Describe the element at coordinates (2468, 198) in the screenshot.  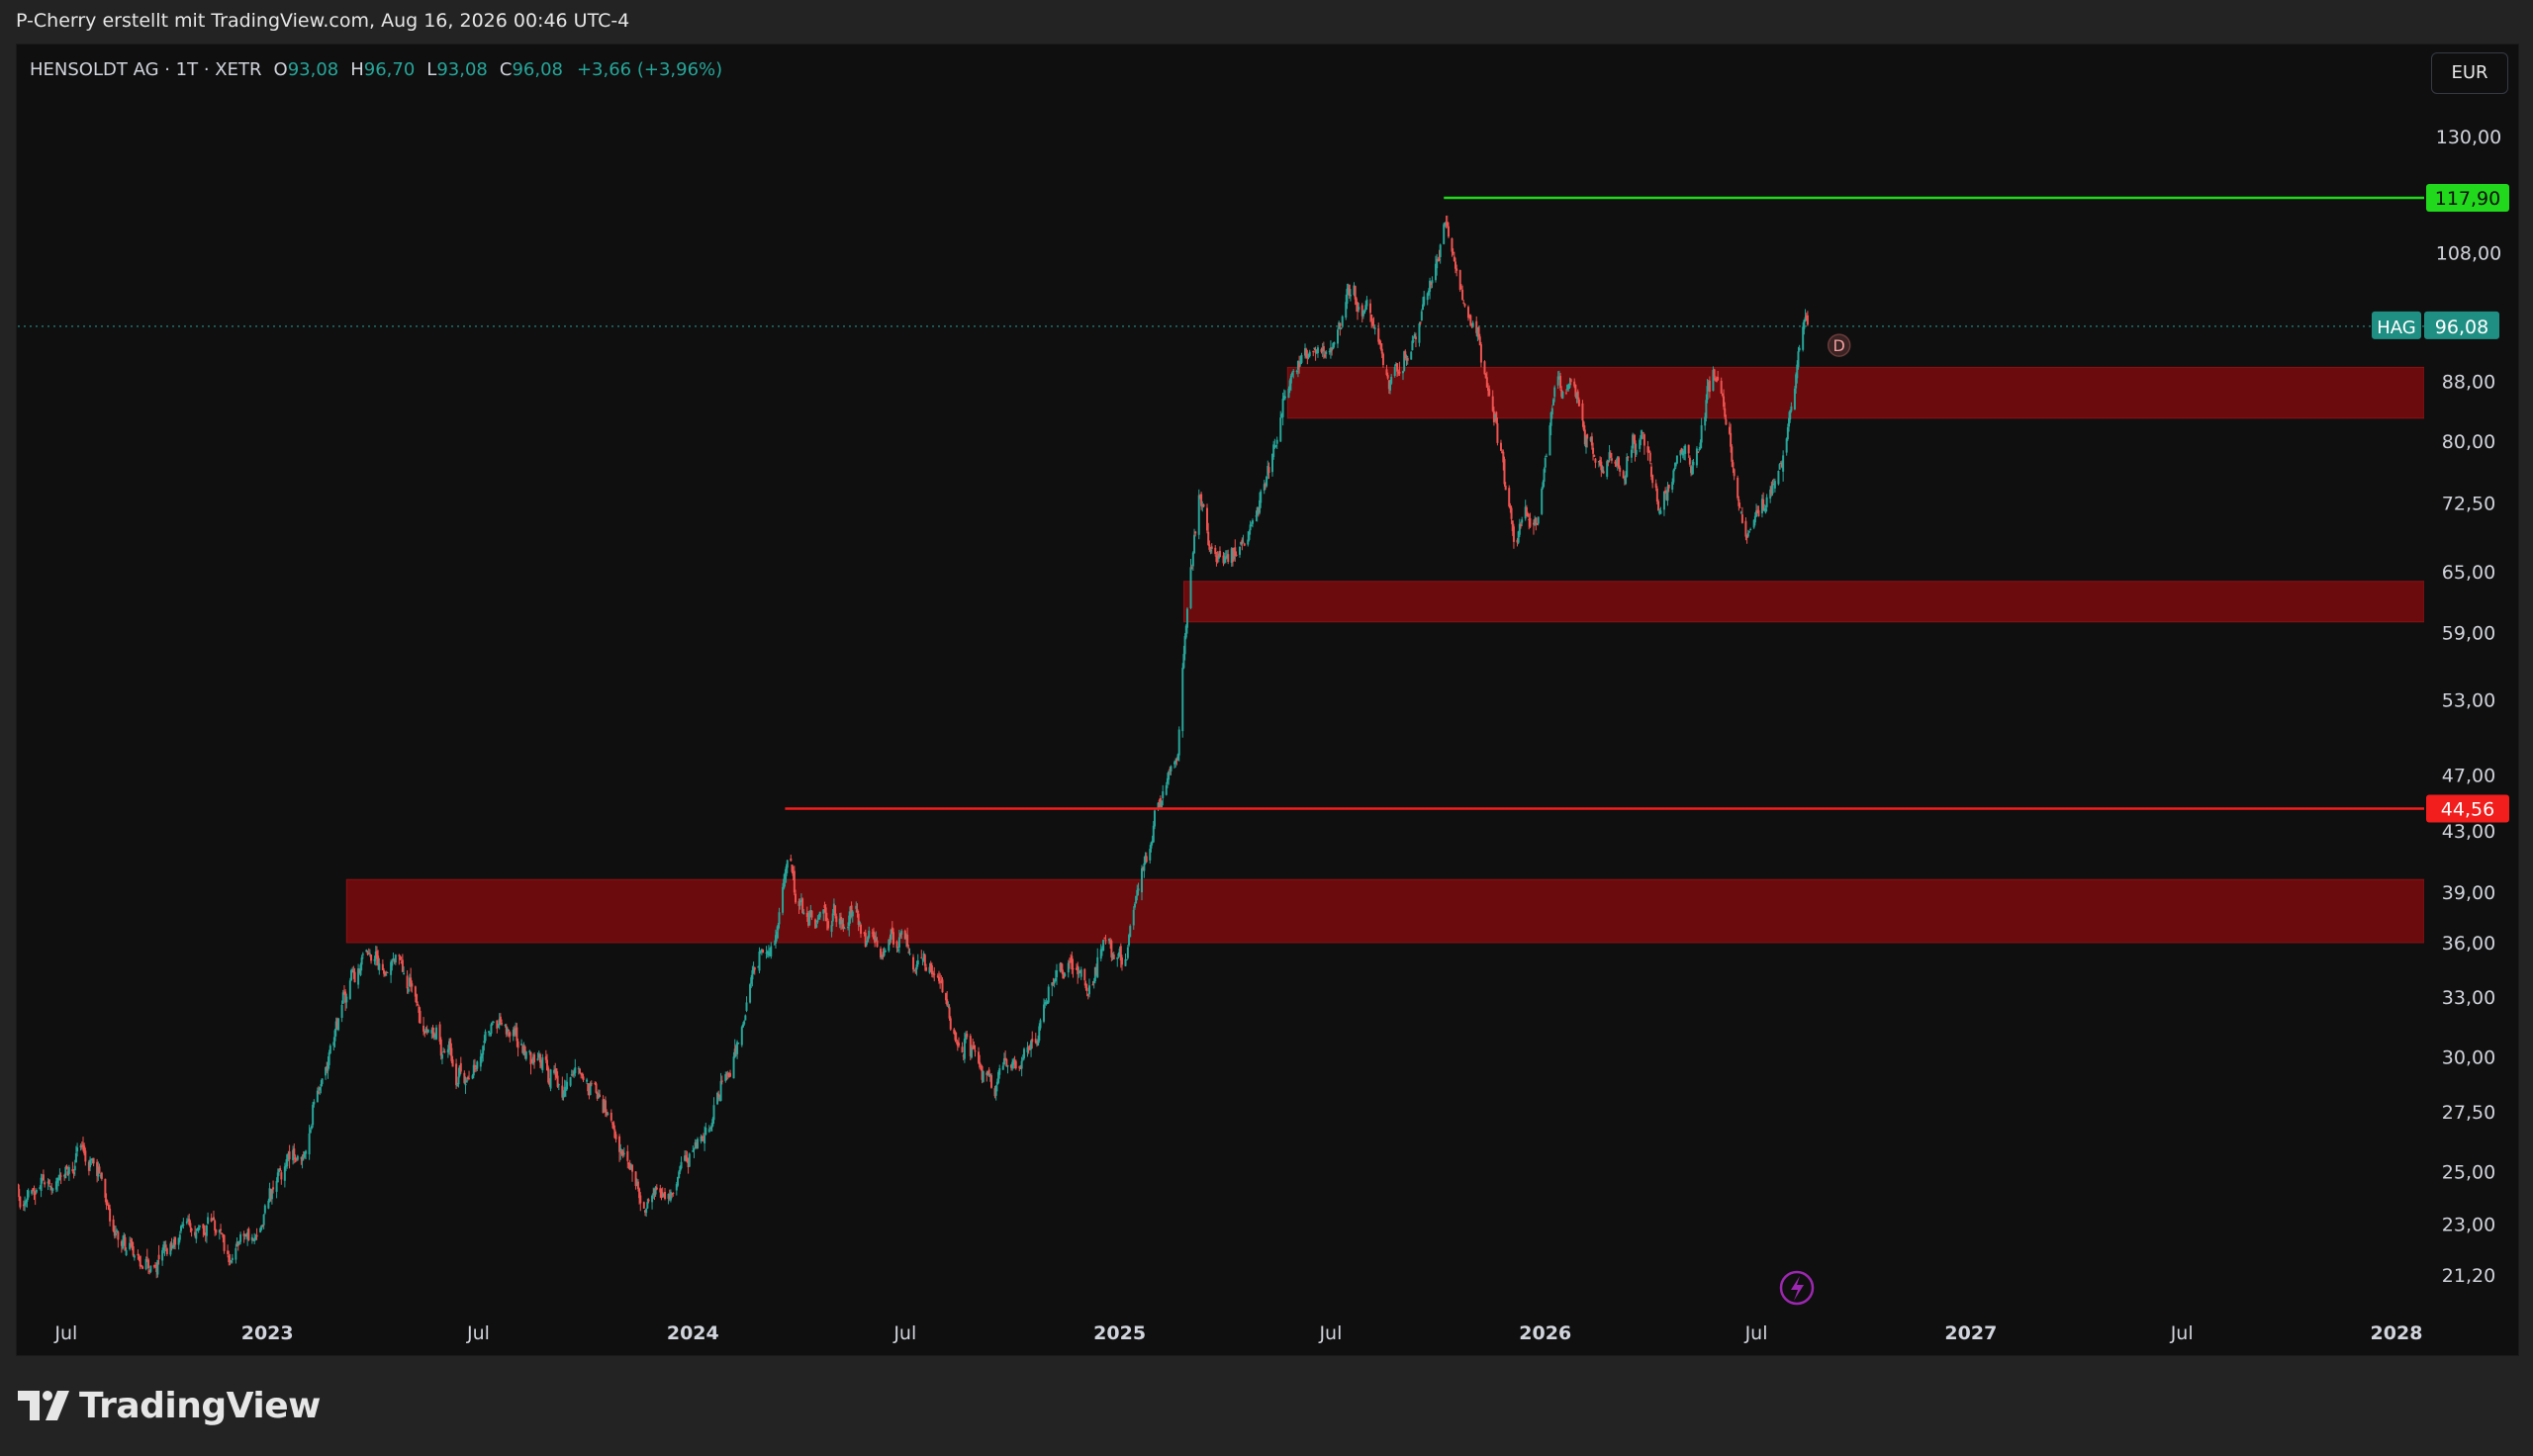
I see `resistance-price-badge: 117,90` at that location.